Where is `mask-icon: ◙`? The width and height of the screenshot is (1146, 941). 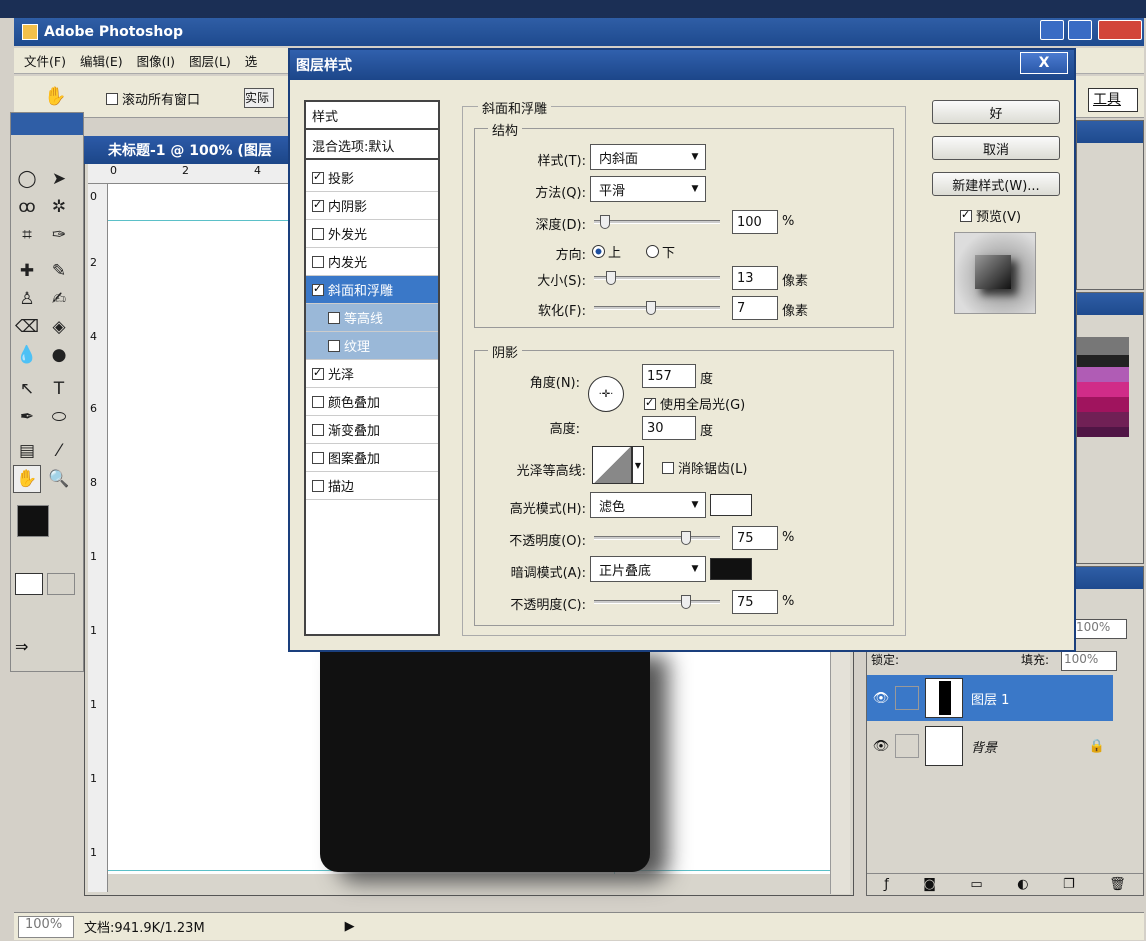 mask-icon: ◙ is located at coordinates (929, 884).